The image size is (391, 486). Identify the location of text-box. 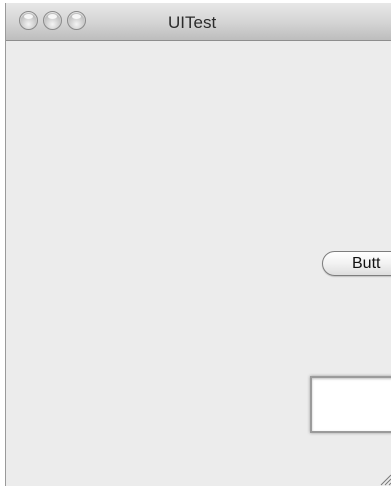
(350, 404).